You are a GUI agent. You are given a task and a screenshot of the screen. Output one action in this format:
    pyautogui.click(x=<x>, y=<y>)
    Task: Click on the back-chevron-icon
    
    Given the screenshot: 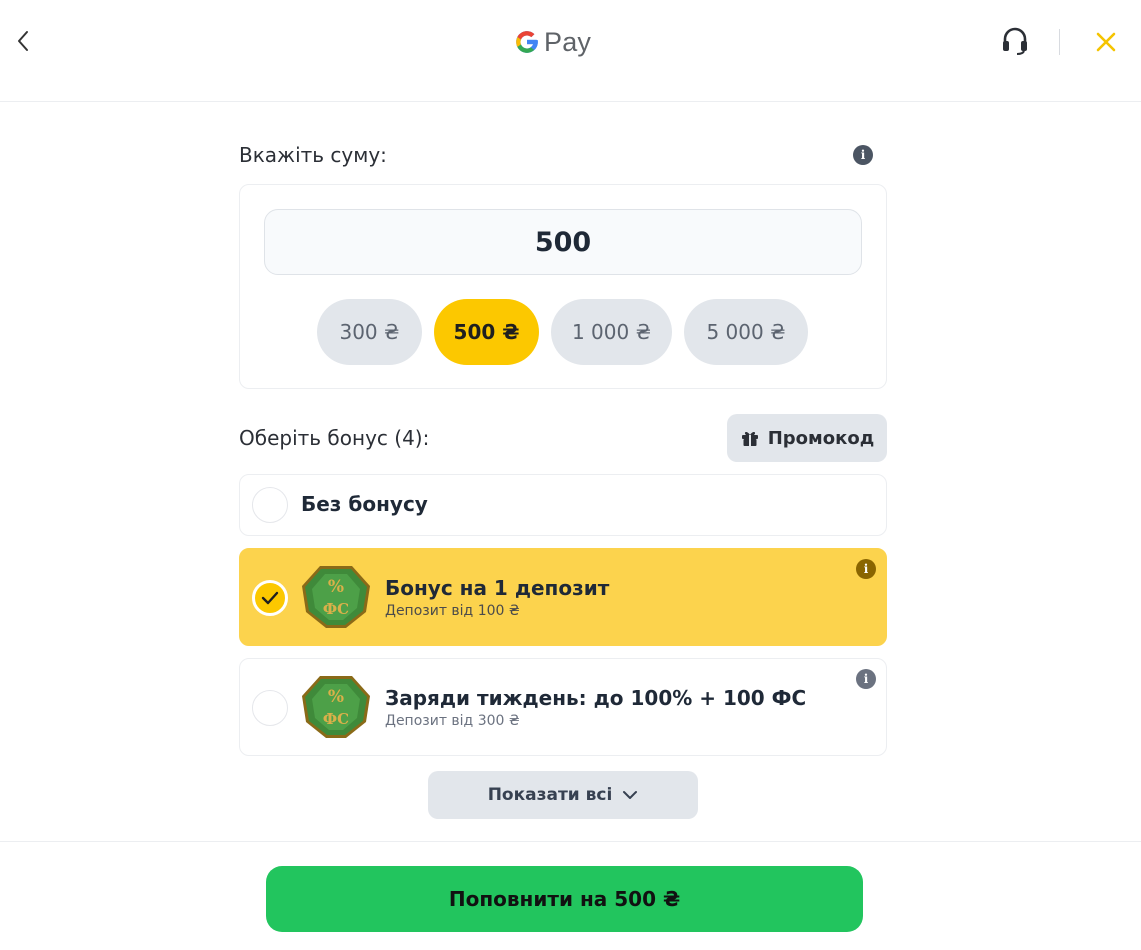 What is the action you would take?
    pyautogui.click(x=23, y=41)
    